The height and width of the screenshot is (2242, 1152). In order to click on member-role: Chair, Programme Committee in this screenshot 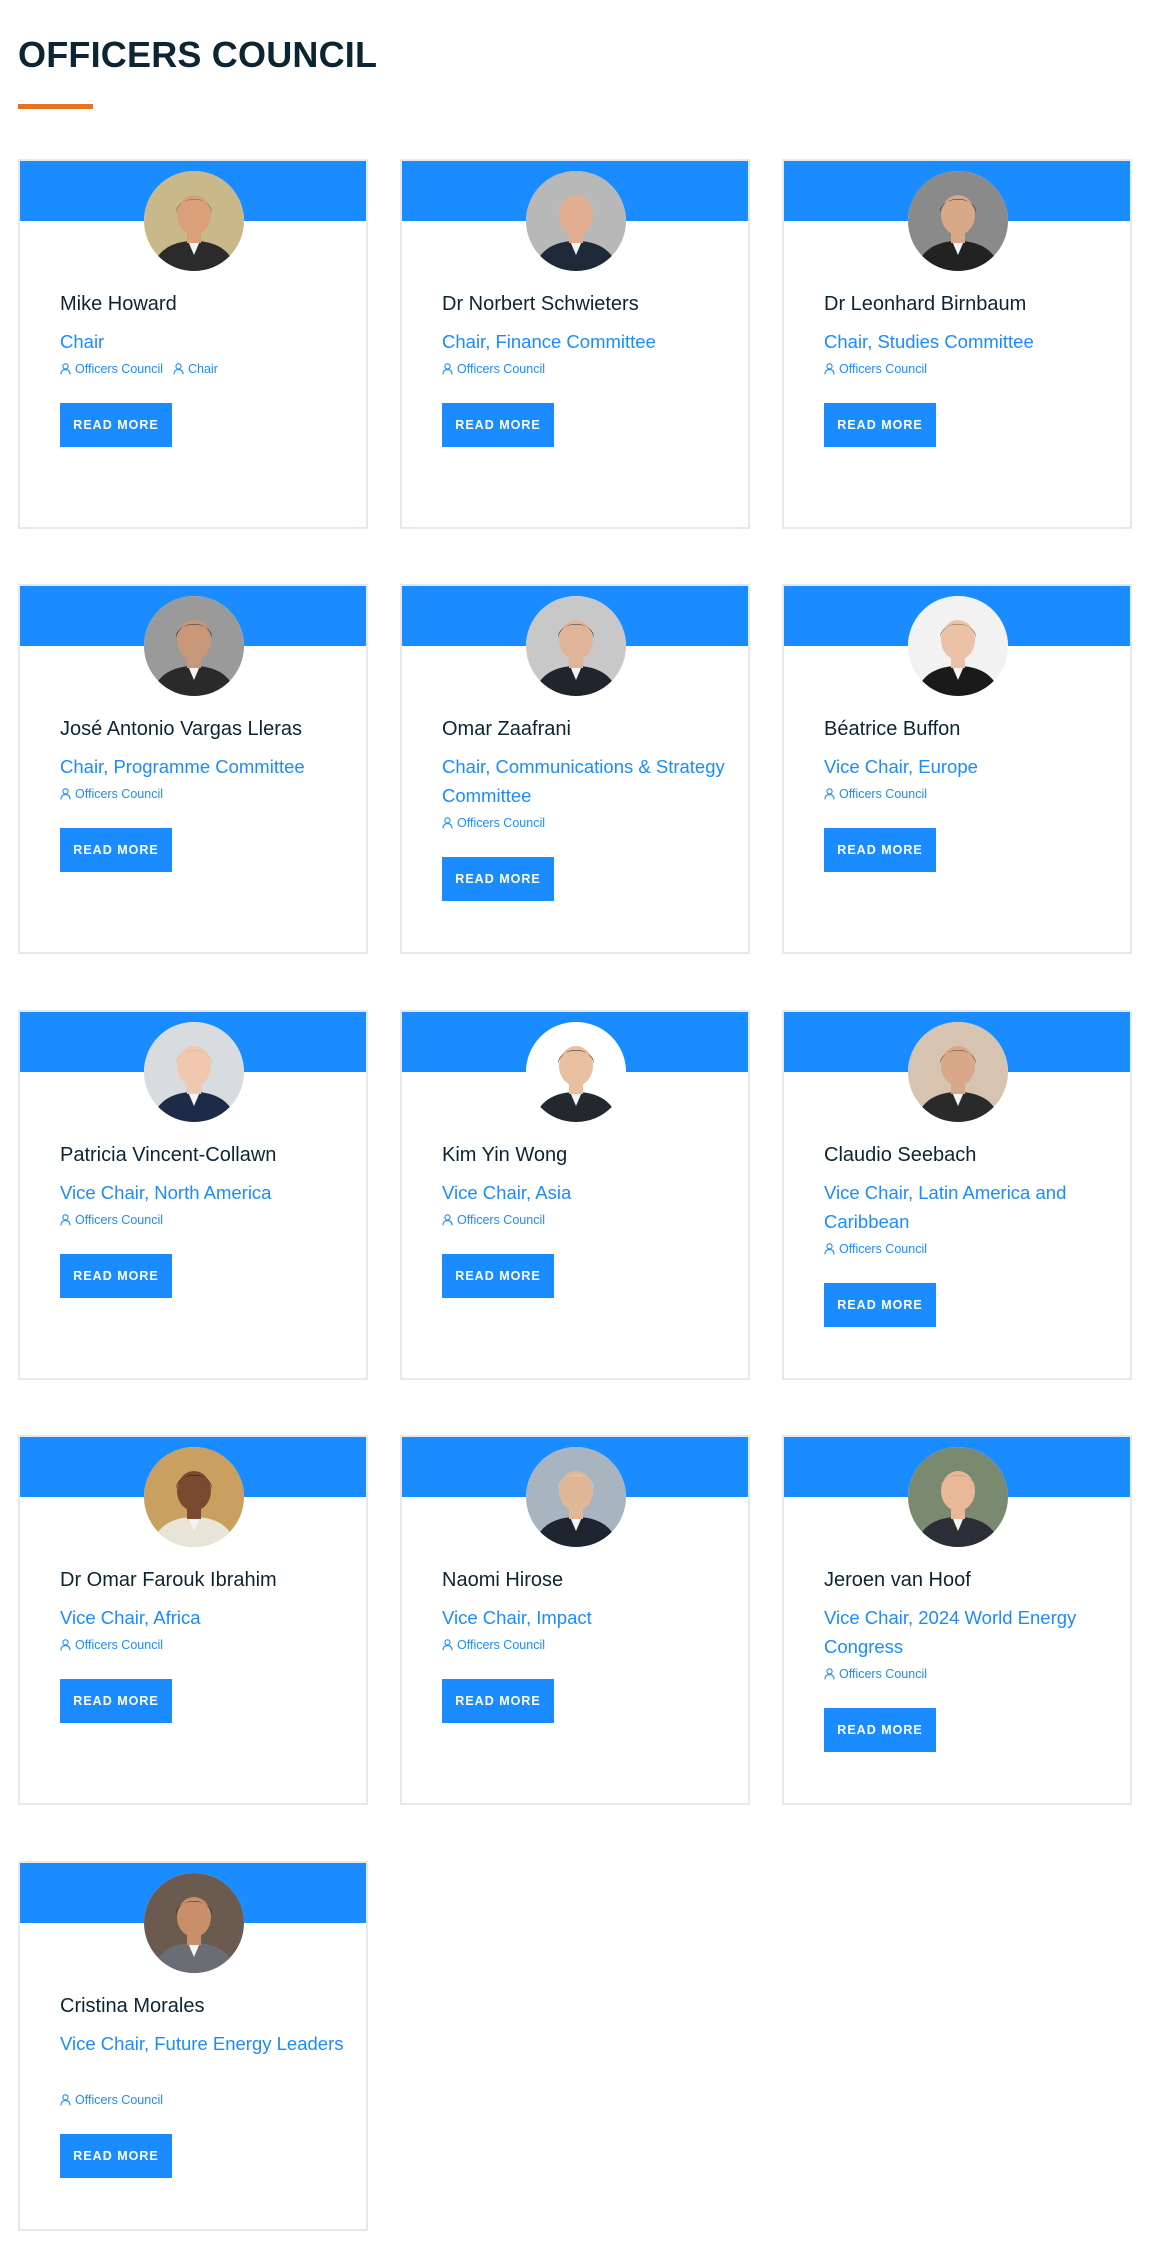, I will do `click(182, 766)`.